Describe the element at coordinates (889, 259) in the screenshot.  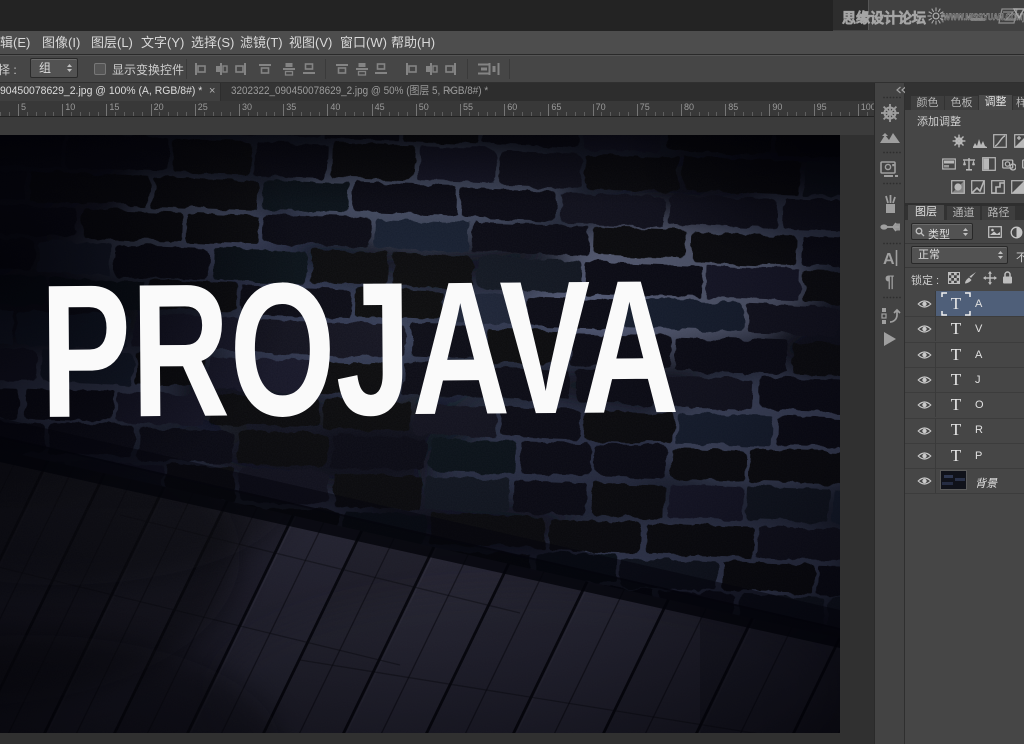
I see `svg-text: A` at that location.